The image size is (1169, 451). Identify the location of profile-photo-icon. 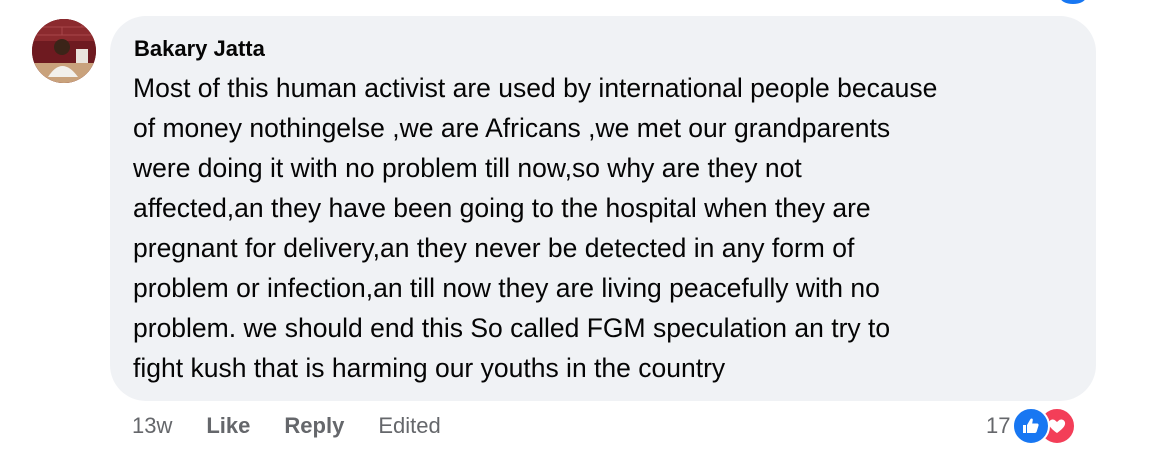
(64, 51).